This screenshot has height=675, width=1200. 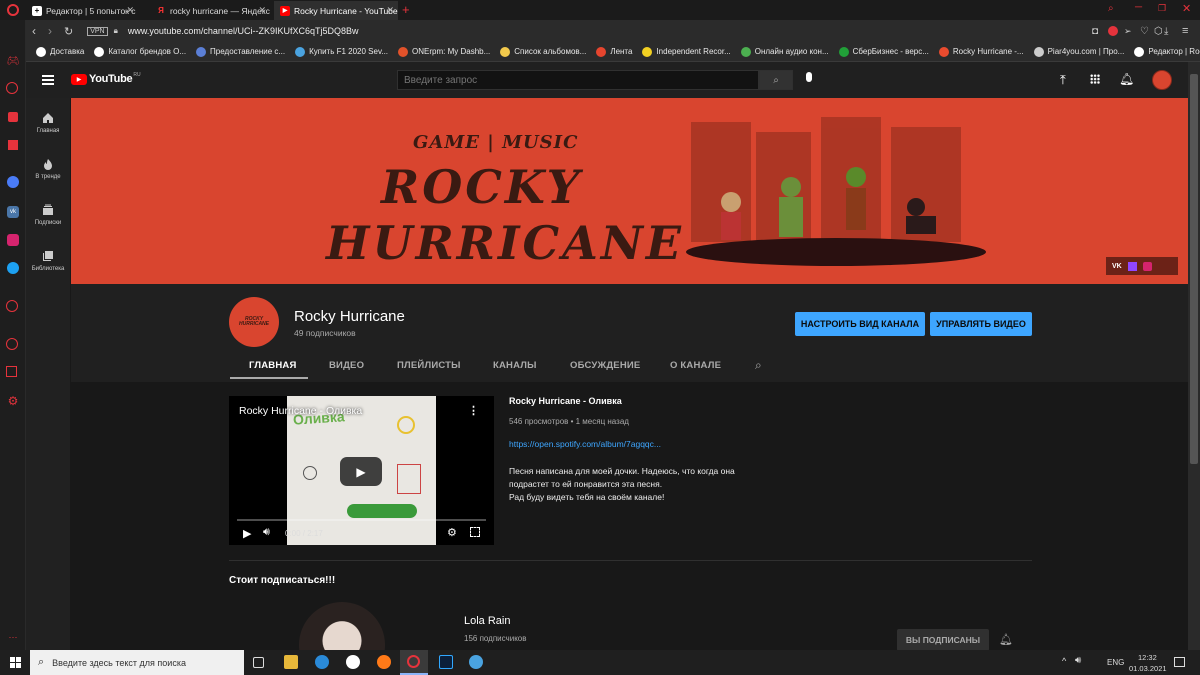 I want to click on bag-icon, so click(x=13, y=117).